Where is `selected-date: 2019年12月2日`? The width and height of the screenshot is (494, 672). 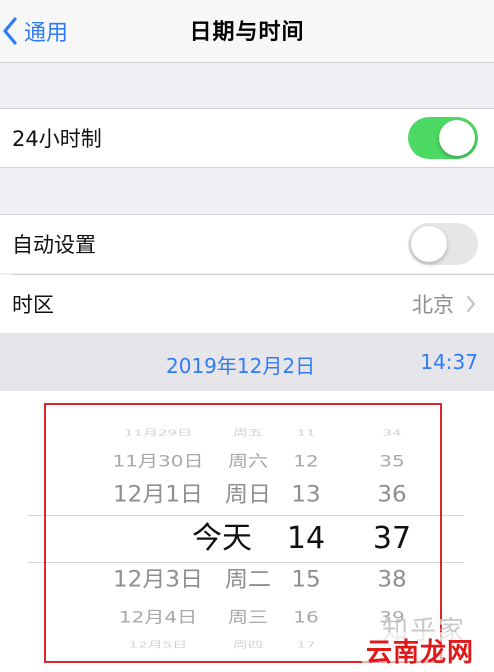 selected-date: 2019年12月2日 is located at coordinates (241, 366).